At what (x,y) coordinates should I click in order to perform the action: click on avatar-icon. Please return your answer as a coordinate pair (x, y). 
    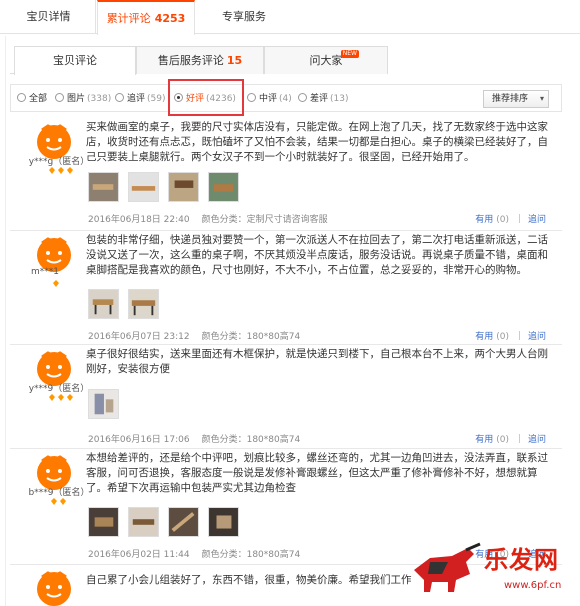
    Looking at the image, I should click on (54, 588).